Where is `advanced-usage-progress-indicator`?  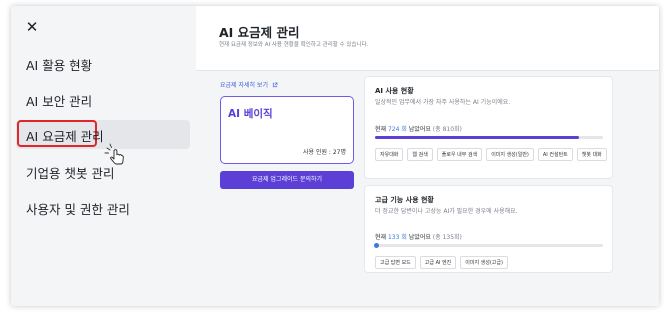
advanced-usage-progress-indicator is located at coordinates (376, 245).